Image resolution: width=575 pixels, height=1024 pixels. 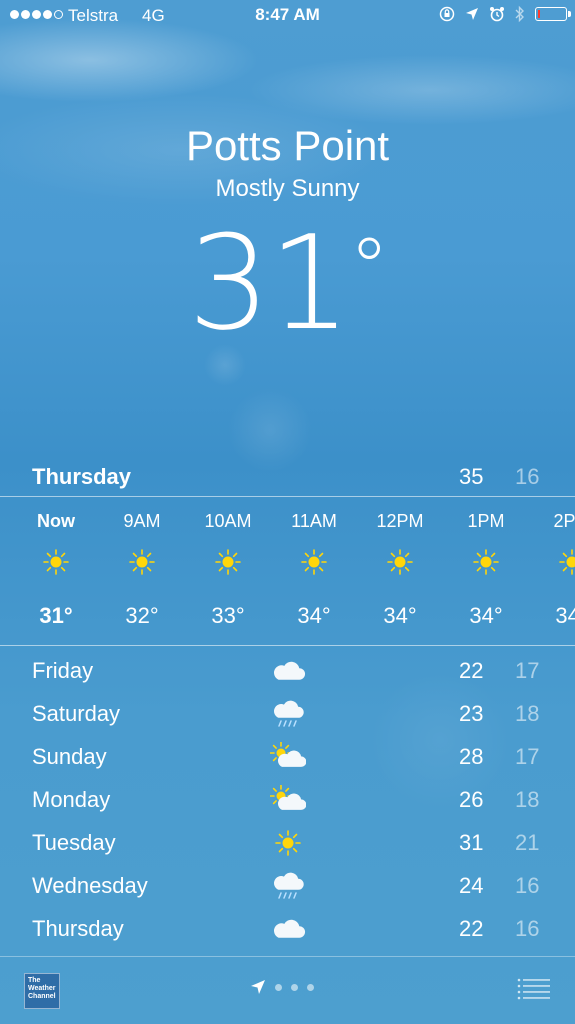 What do you see at coordinates (400, 521) in the screenshot?
I see `hourly-time: 12PM` at bounding box center [400, 521].